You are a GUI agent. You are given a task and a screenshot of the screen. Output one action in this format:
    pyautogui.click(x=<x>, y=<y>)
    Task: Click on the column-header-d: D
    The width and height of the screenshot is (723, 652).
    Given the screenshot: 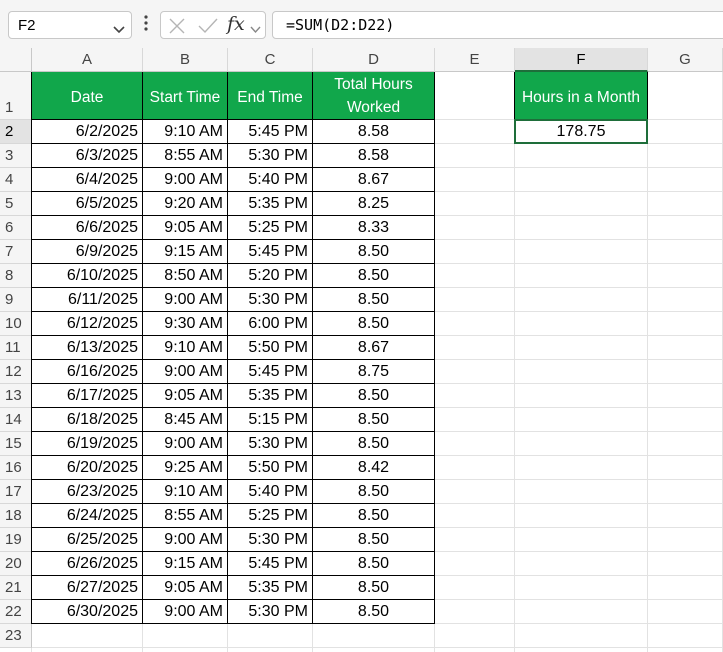 What is the action you would take?
    pyautogui.click(x=374, y=60)
    